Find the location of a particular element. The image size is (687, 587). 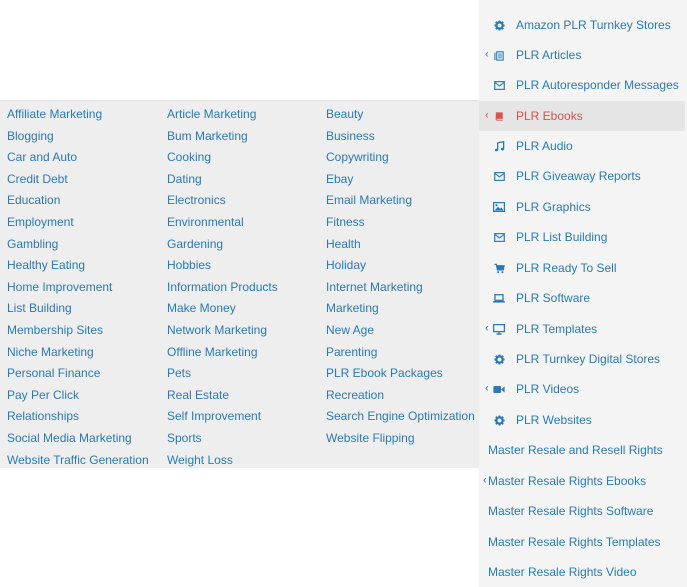

submenu-link: Hobbies is located at coordinates (189, 265).